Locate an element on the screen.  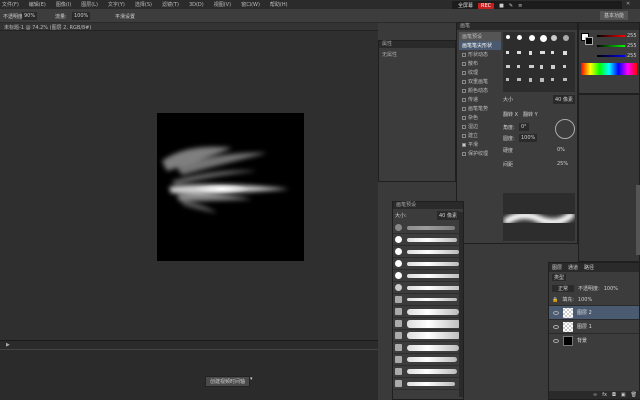
brush-tip-grid is located at coordinates (539, 62).